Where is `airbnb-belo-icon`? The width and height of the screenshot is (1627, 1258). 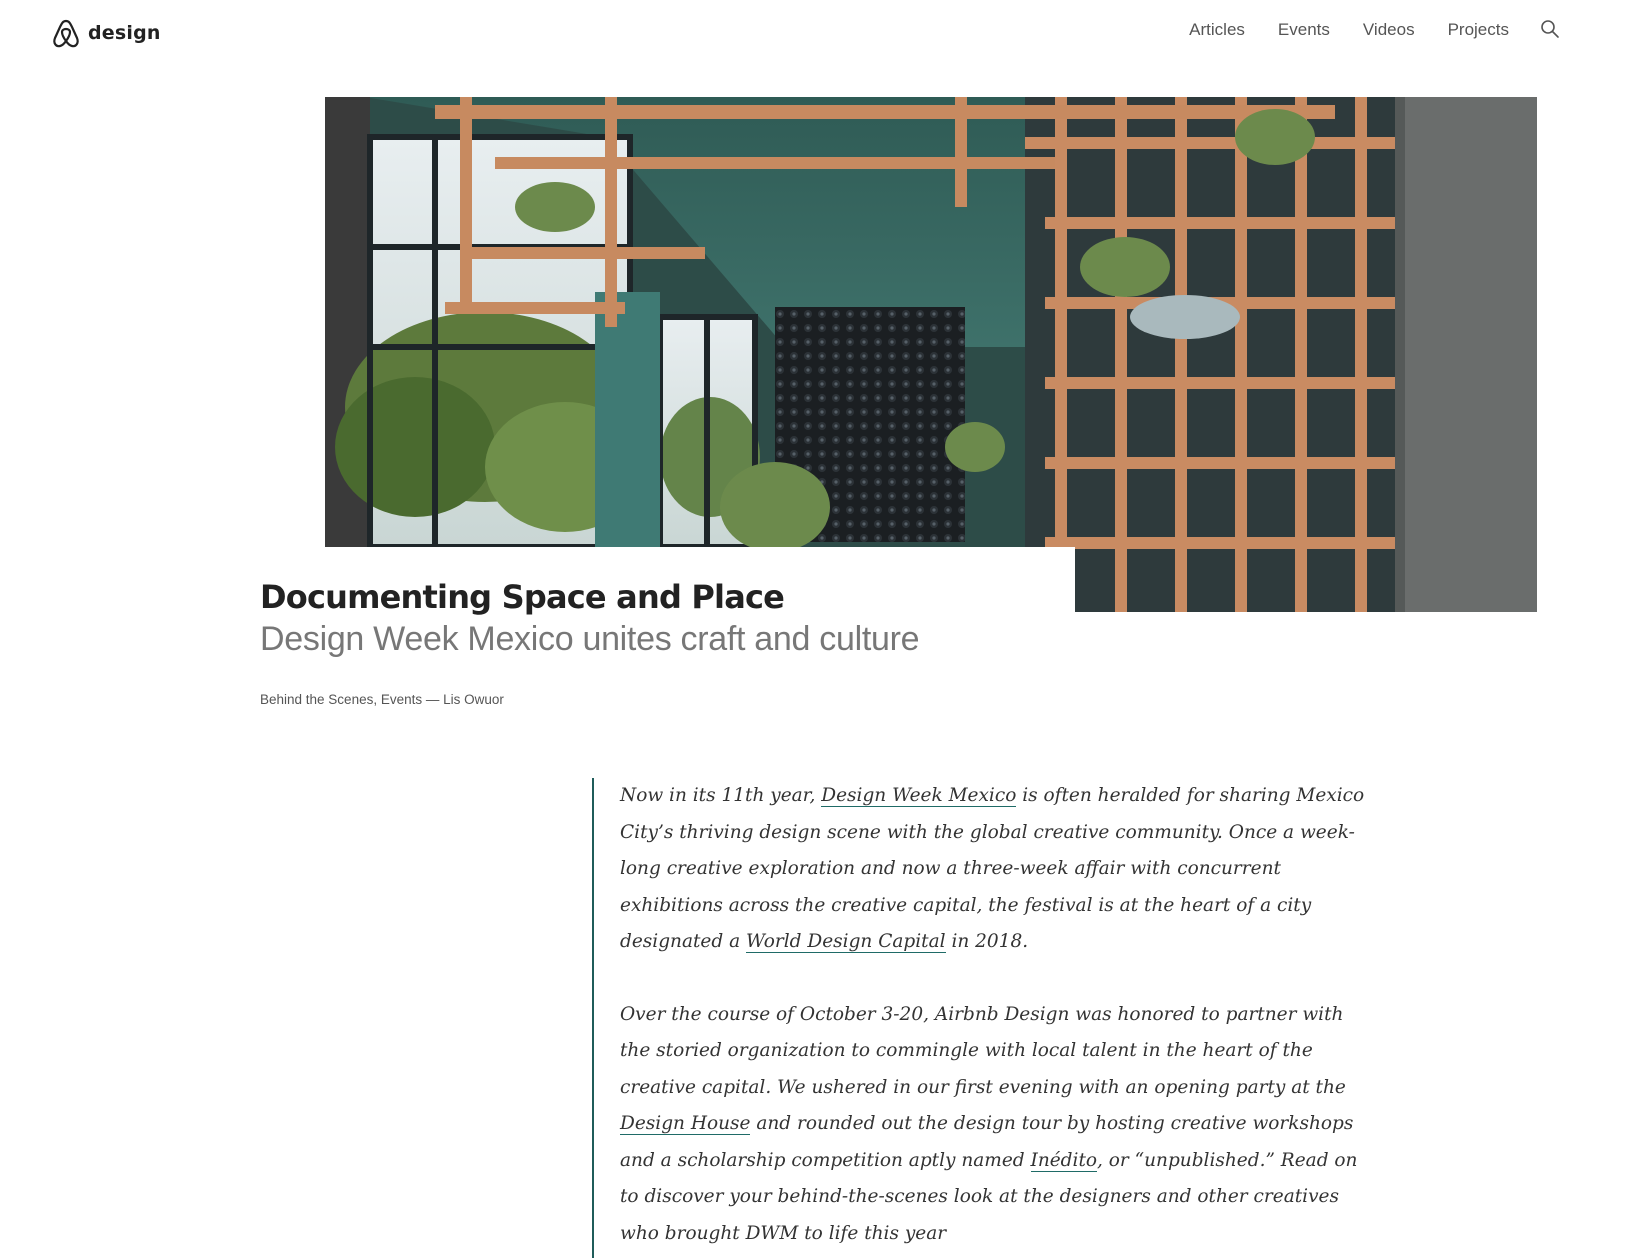 airbnb-belo-icon is located at coordinates (66, 33).